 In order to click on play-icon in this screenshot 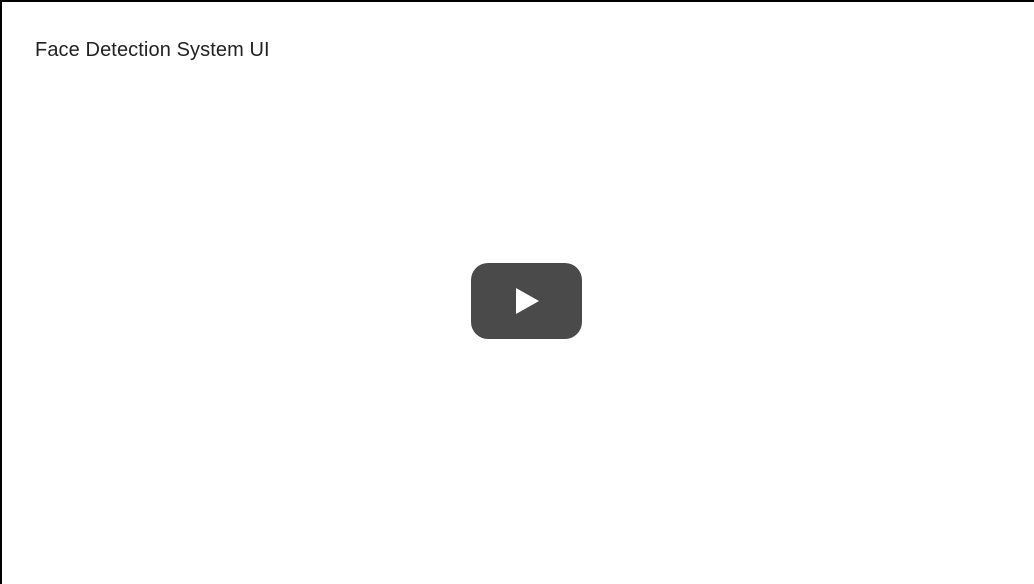, I will do `click(526, 301)`.